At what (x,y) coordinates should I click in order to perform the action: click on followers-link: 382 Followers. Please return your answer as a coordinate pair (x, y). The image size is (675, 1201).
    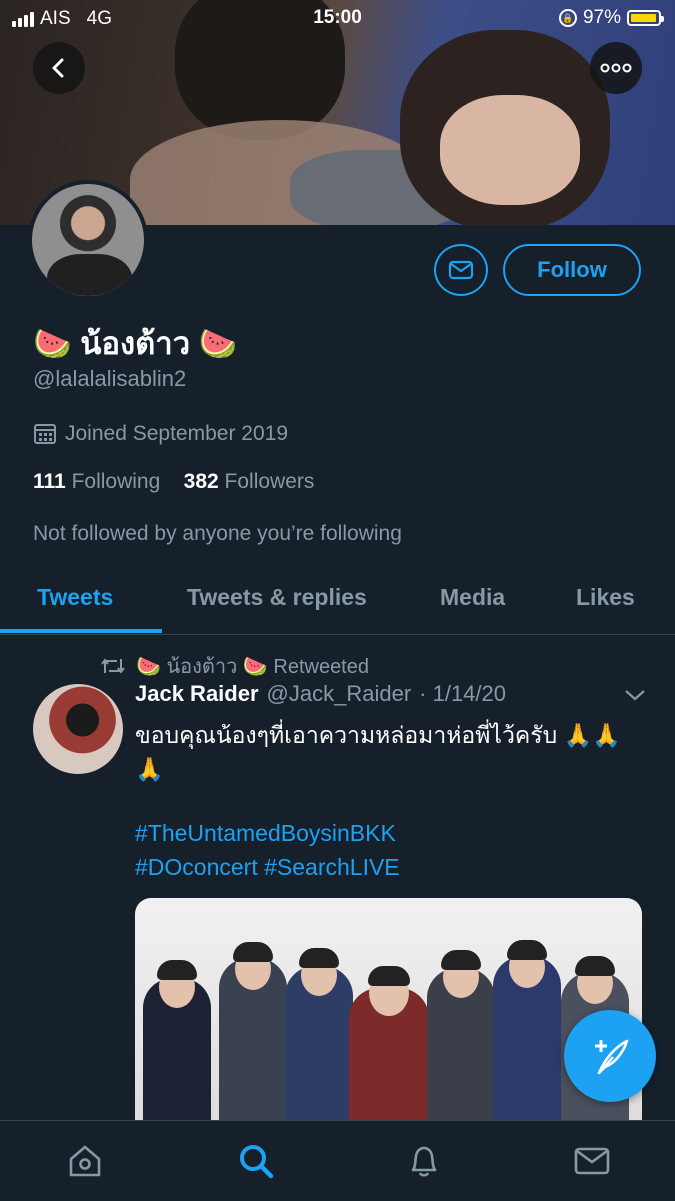
    Looking at the image, I should click on (249, 481).